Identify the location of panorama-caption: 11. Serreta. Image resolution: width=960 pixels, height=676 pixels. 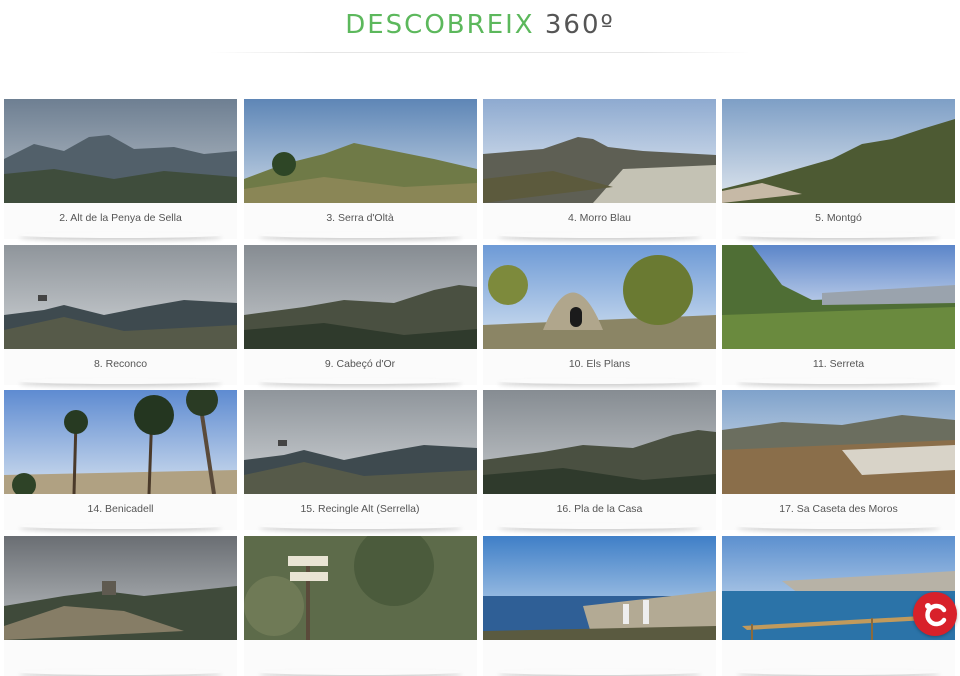
(838, 364).